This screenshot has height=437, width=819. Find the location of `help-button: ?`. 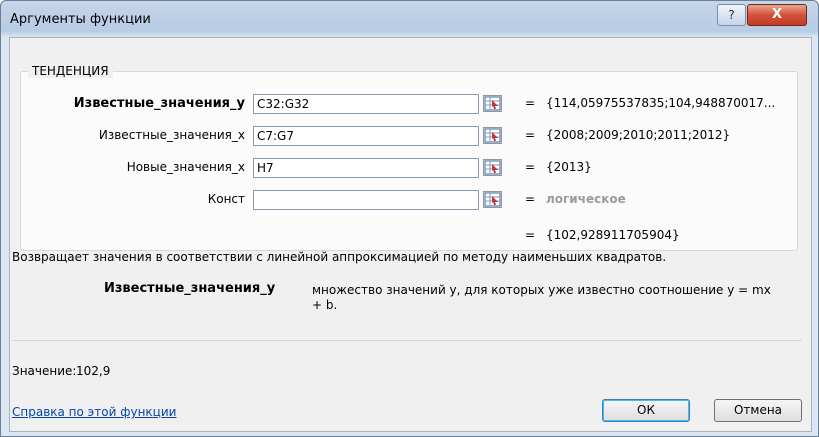

help-button: ? is located at coordinates (731, 15).